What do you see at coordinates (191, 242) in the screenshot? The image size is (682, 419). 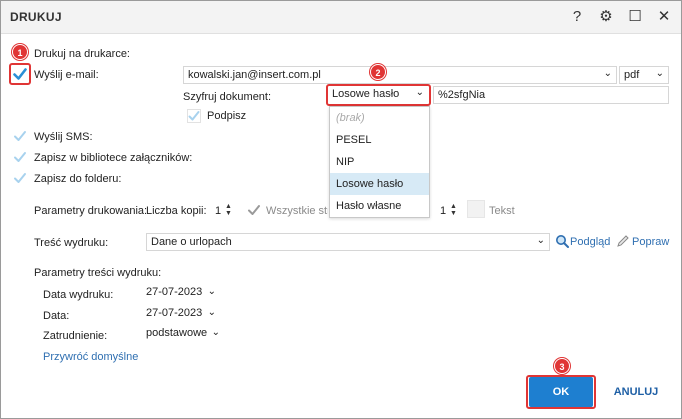 I see `content-select-value: Dane o urlopach` at bounding box center [191, 242].